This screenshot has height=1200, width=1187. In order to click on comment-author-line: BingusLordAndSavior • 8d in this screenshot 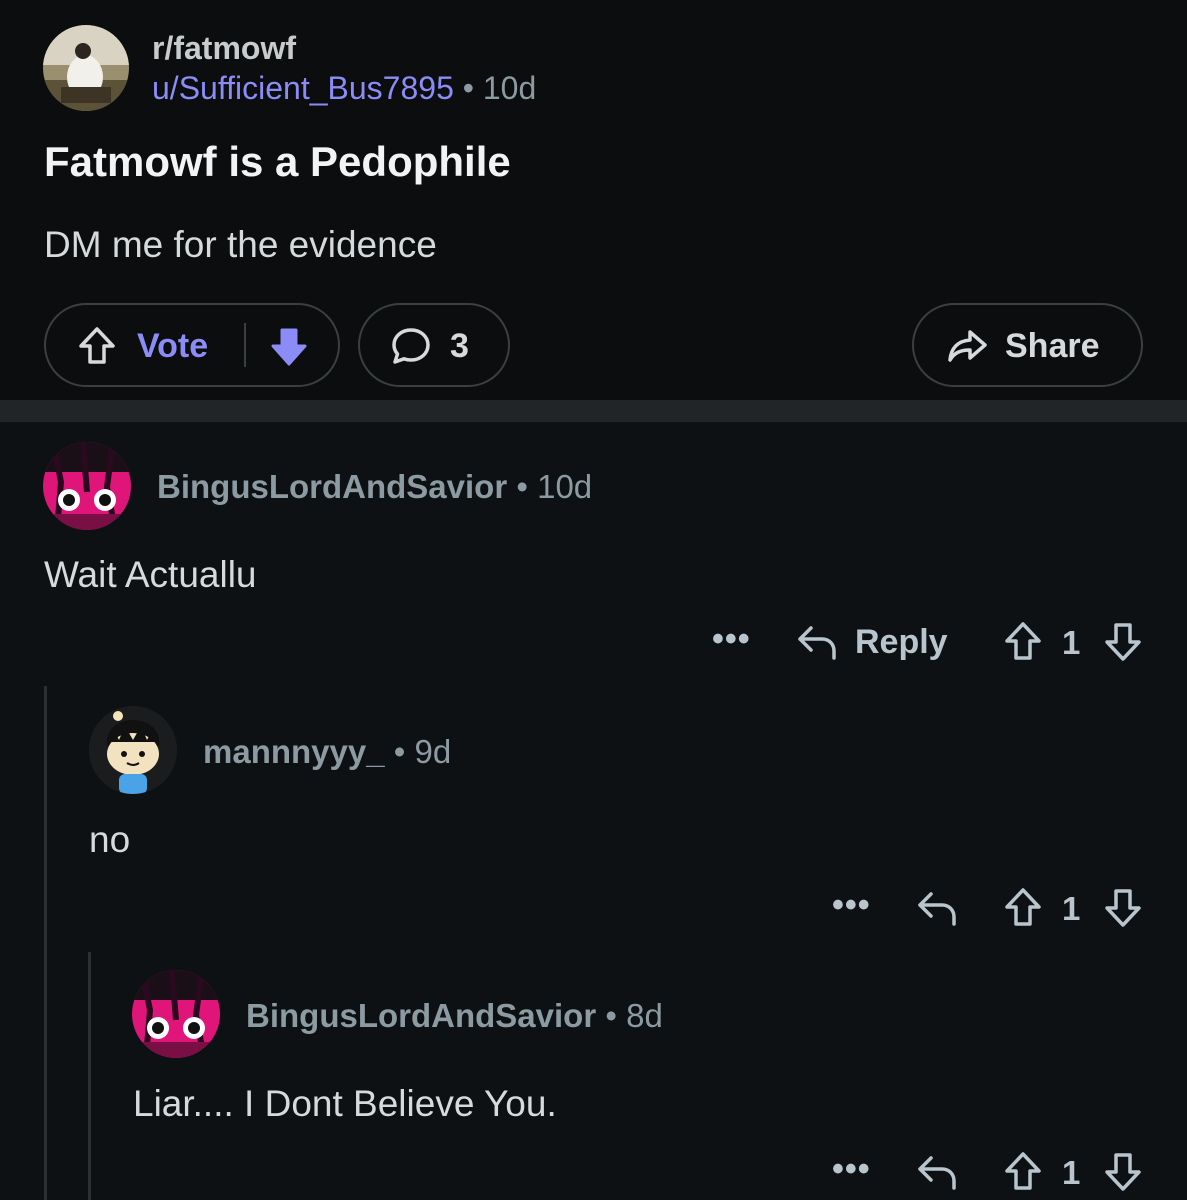, I will do `click(454, 1016)`.